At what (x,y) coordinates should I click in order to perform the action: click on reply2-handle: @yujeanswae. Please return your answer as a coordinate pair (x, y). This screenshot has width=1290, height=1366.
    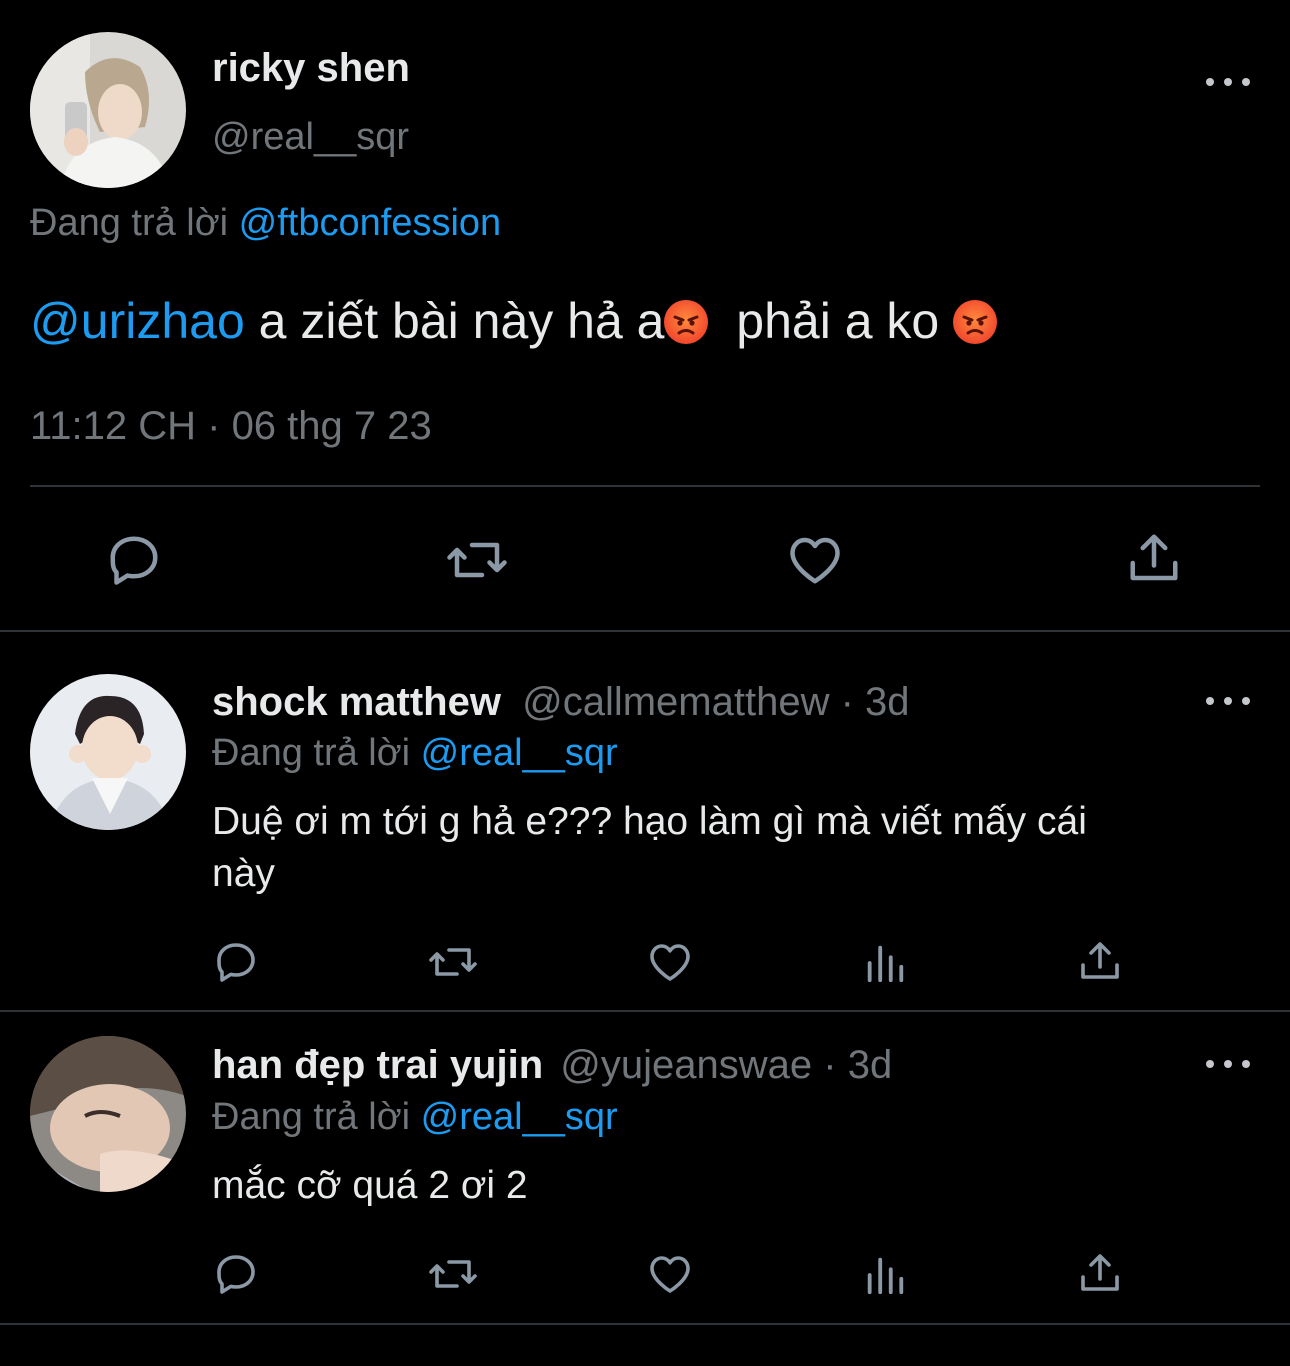
    Looking at the image, I should click on (686, 1065).